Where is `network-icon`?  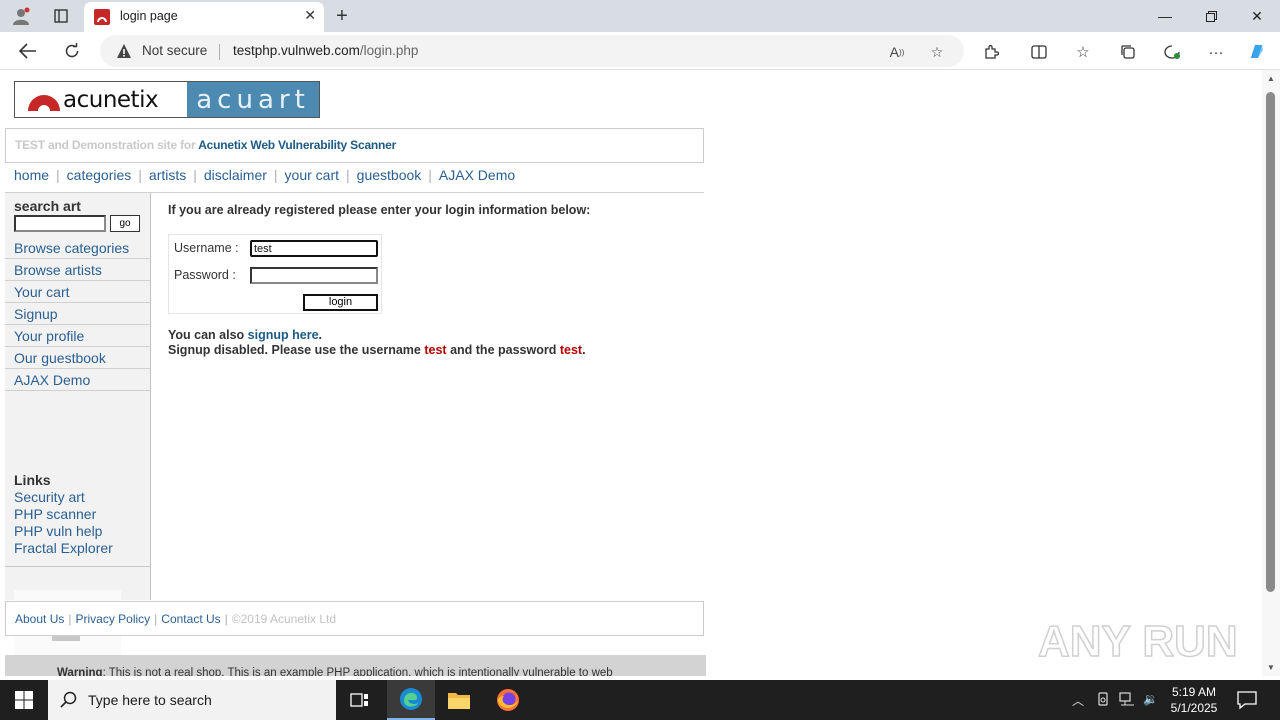
network-icon is located at coordinates (1127, 700).